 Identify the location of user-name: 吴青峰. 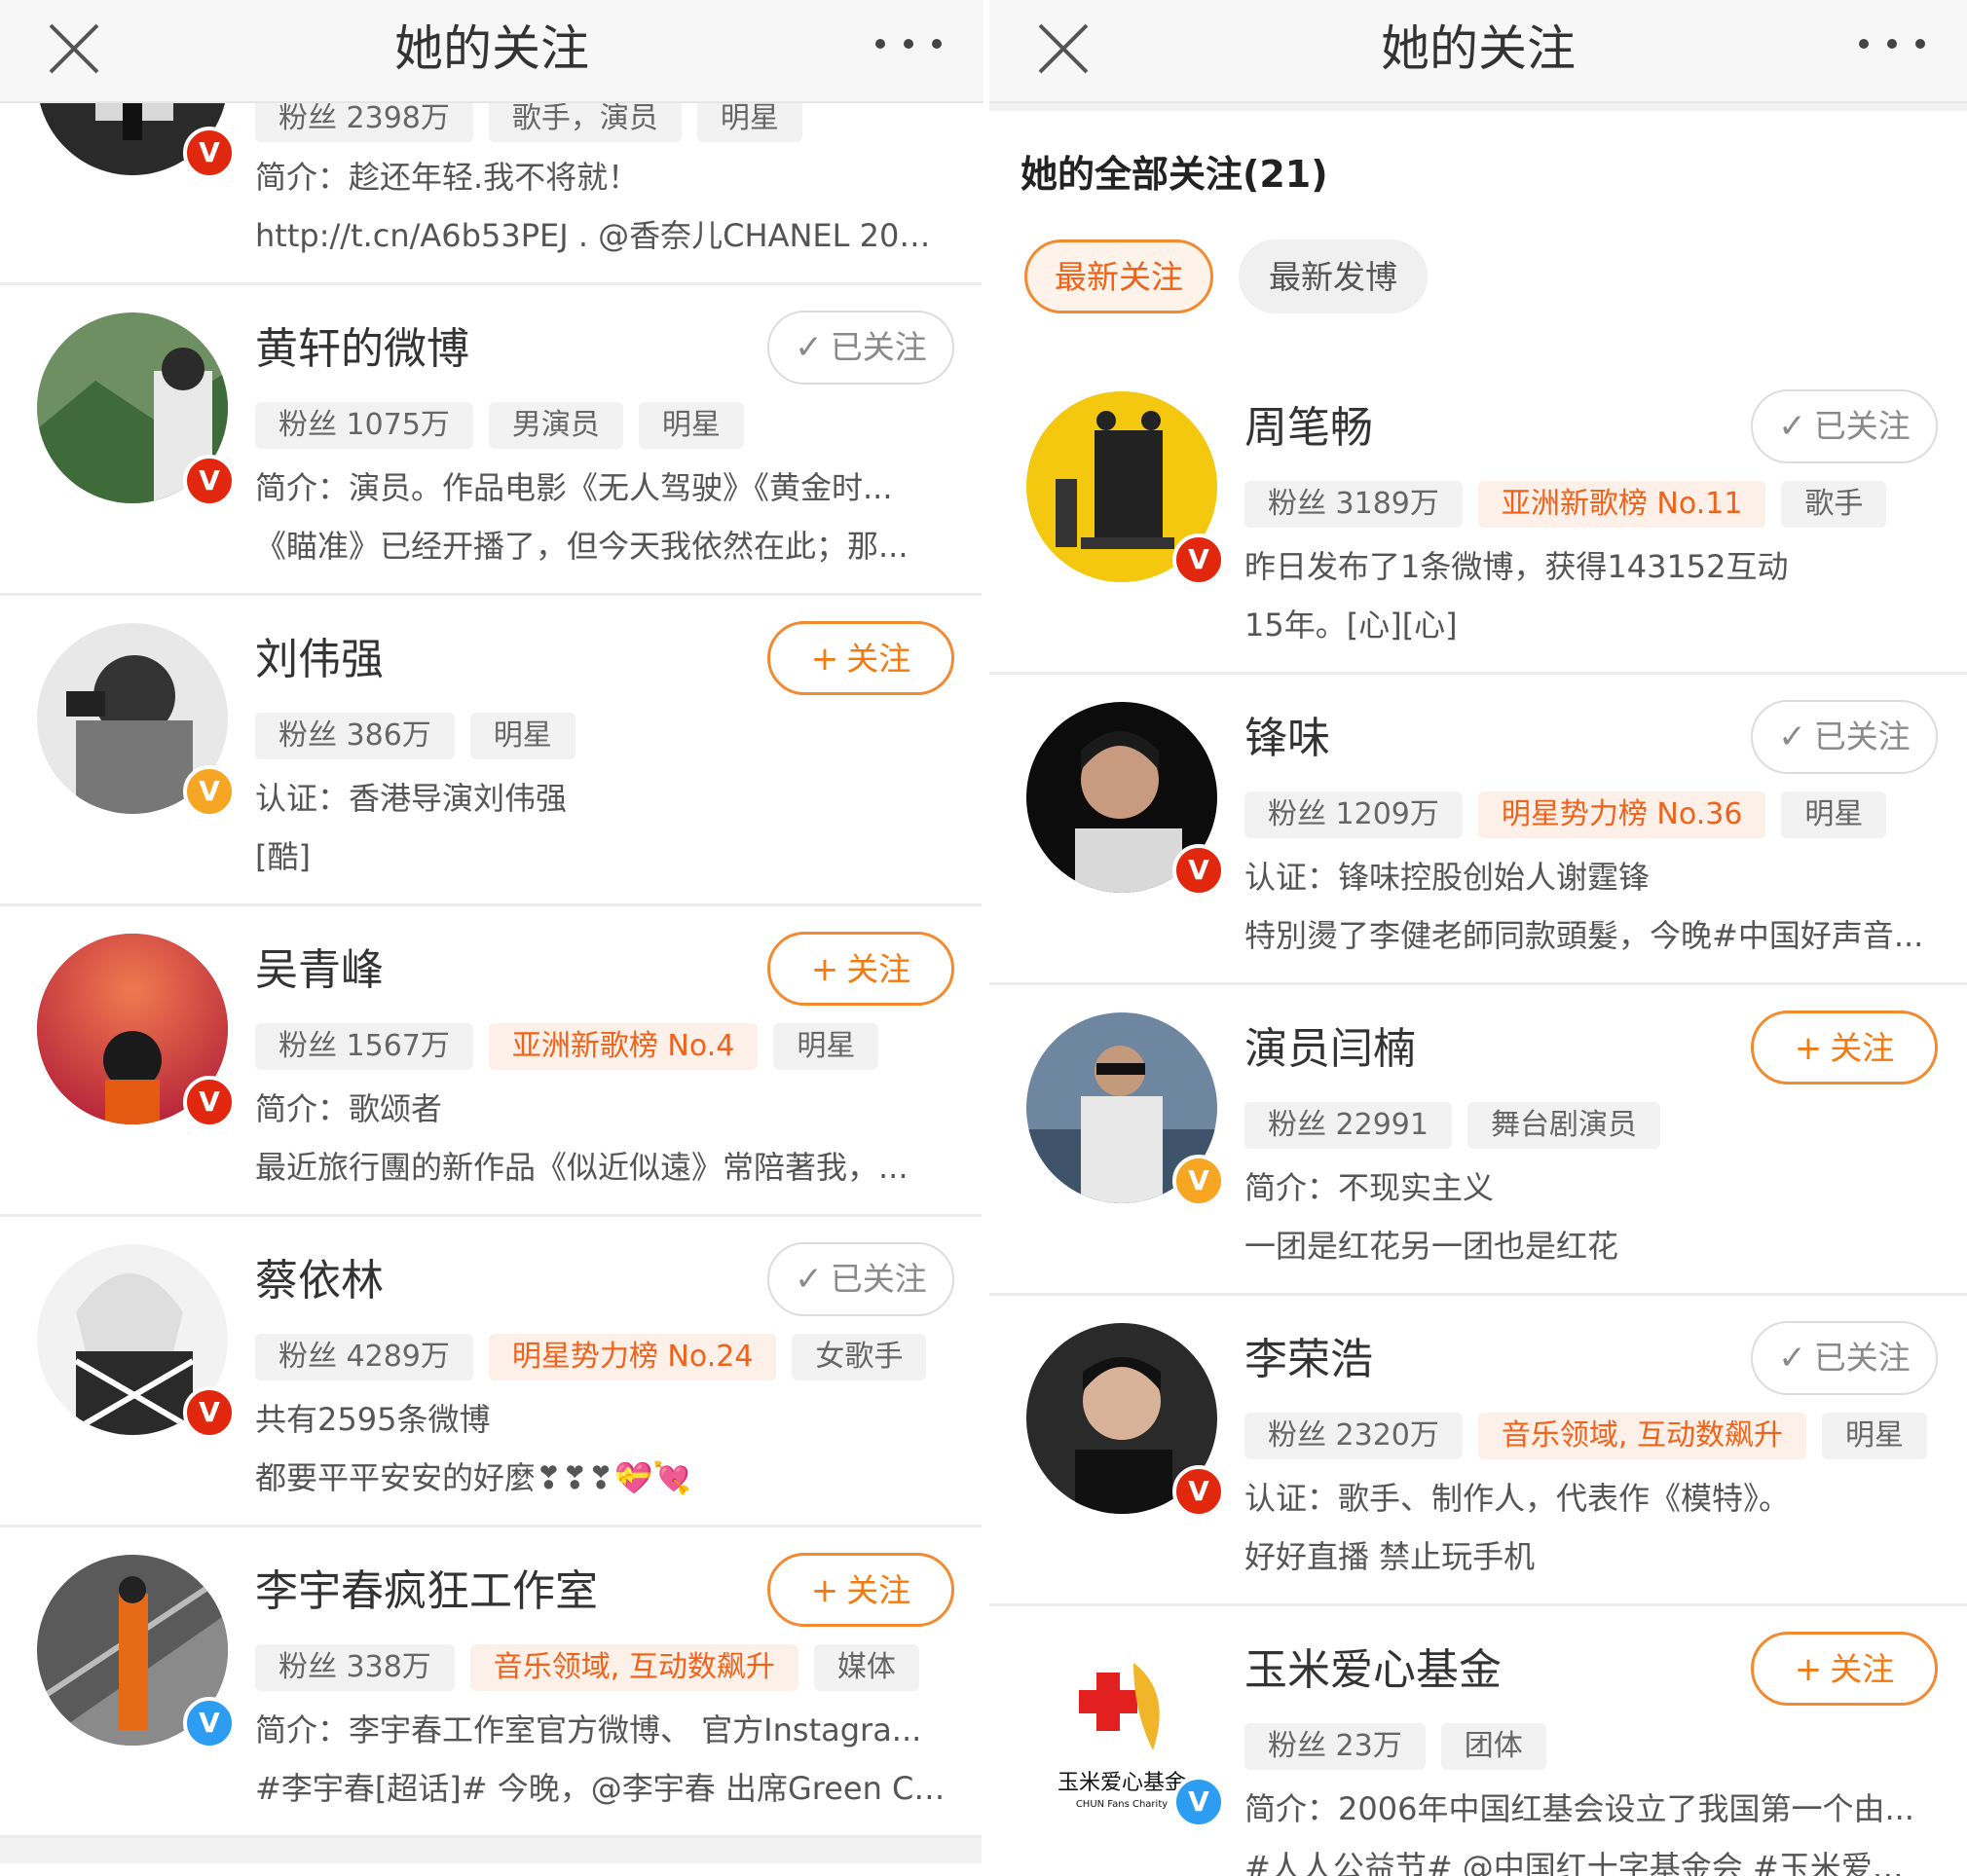
(319, 971).